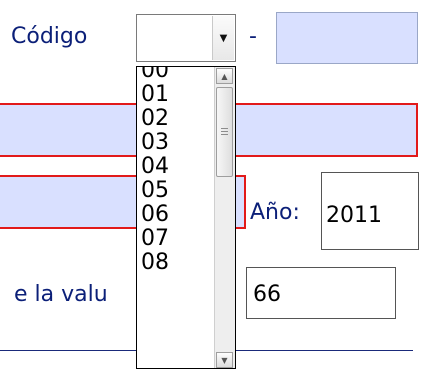 Image resolution: width=432 pixels, height=369 pixels. What do you see at coordinates (347, 38) in the screenshot?
I see `codigo-secondary-input` at bounding box center [347, 38].